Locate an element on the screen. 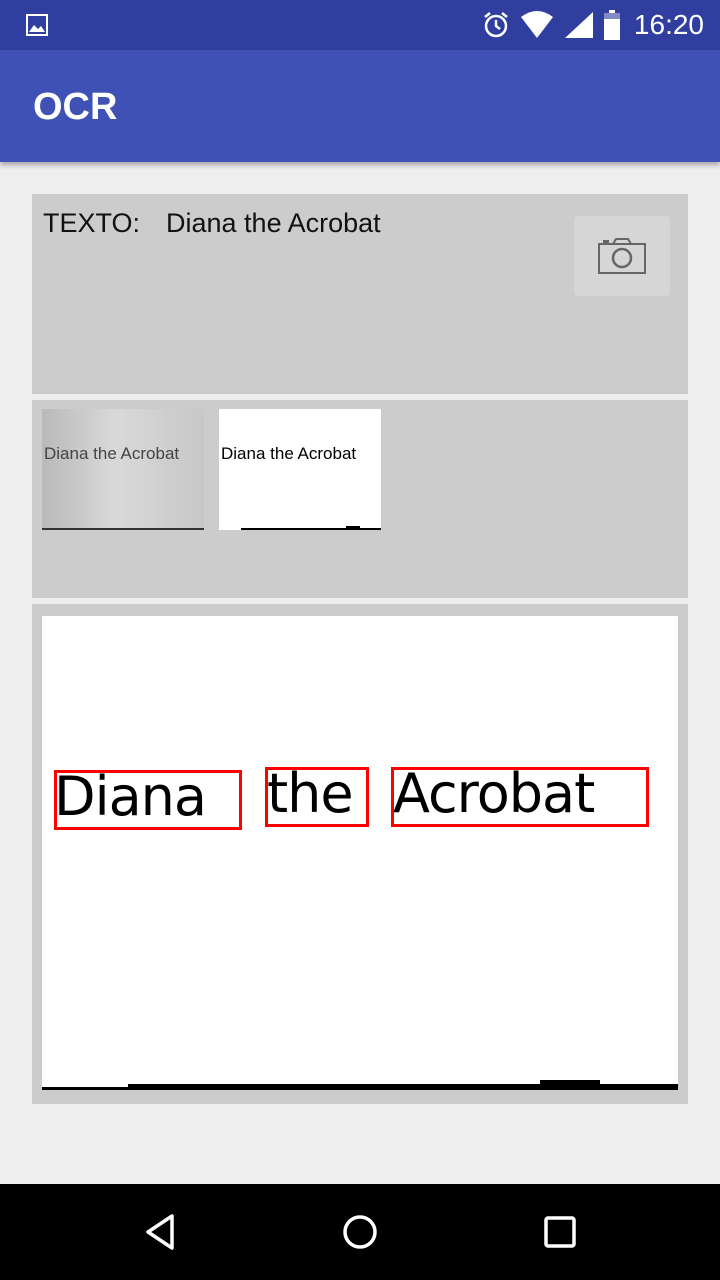 The height and width of the screenshot is (1280, 720). recents-button is located at coordinates (560, 1232).